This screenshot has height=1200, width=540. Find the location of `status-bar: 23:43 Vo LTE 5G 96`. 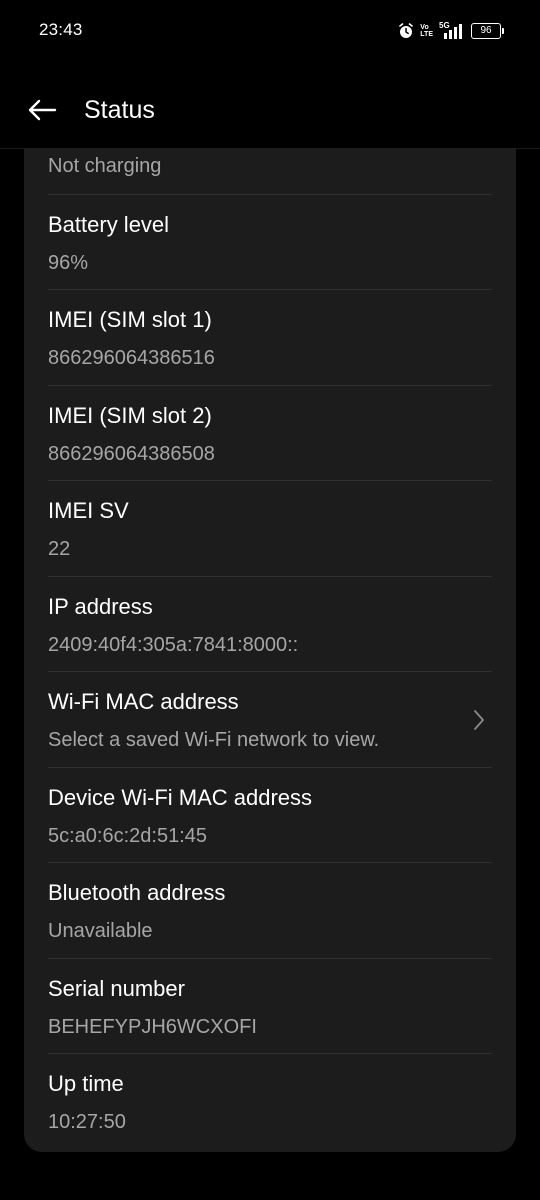

status-bar: 23:43 Vo LTE 5G 96 is located at coordinates (270, 32).